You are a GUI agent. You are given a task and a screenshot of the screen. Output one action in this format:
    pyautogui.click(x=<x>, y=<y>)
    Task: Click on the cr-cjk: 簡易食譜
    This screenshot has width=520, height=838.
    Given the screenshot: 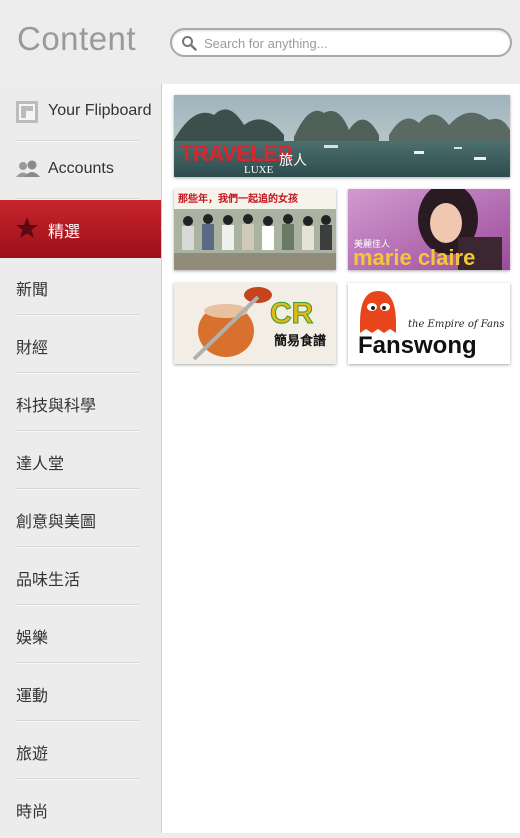 What is the action you would take?
    pyautogui.click(x=299, y=341)
    